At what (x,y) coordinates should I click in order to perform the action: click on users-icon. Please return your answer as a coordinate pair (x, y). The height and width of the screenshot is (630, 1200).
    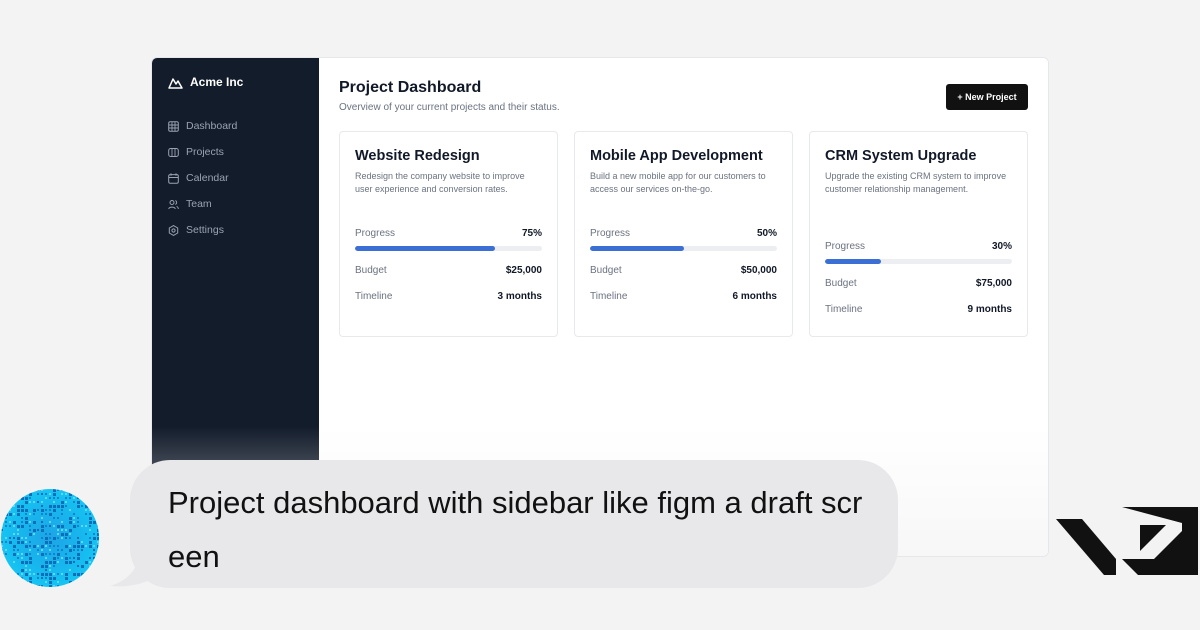
    Looking at the image, I should click on (173, 204).